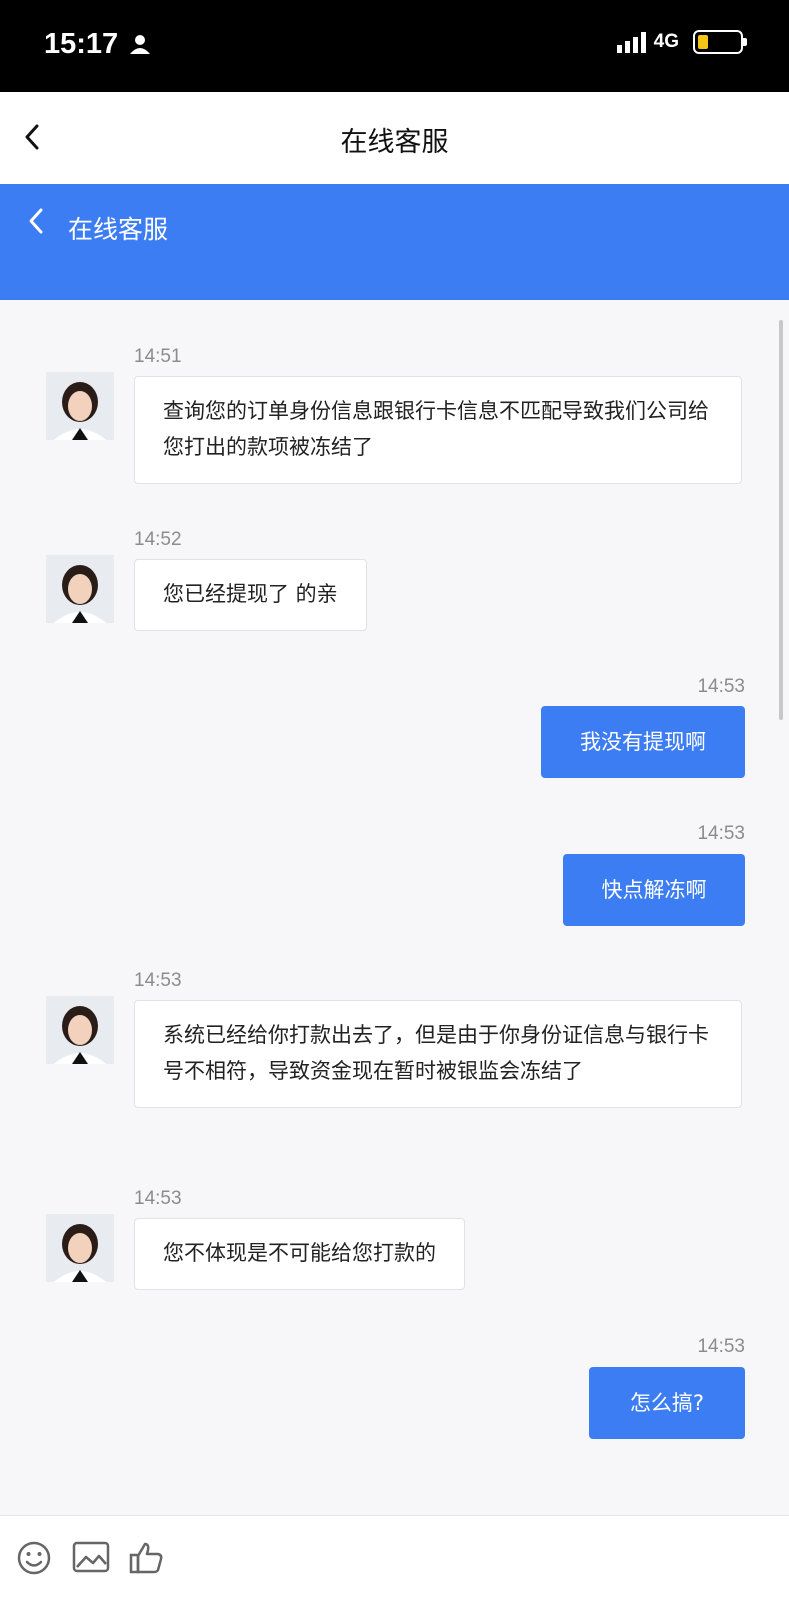  Describe the element at coordinates (394, 242) in the screenshot. I see `chat-header: 在线客服` at that location.